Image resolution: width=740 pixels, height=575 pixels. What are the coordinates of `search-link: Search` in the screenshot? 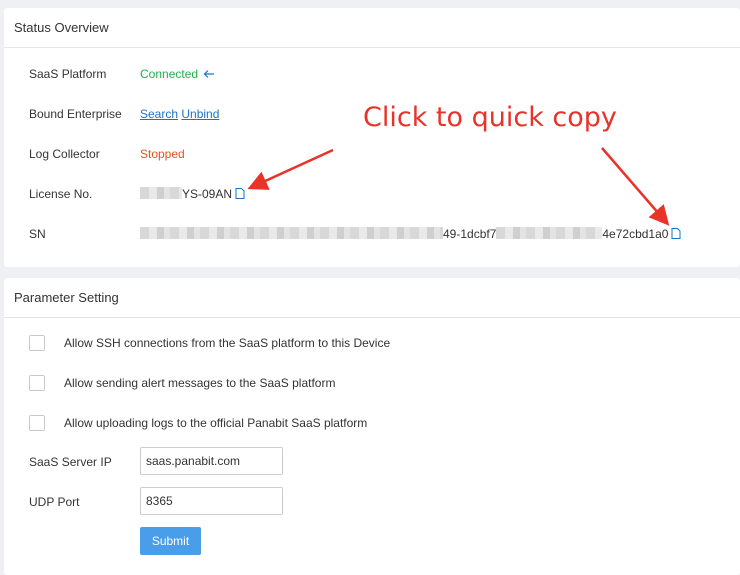 It's located at (159, 114).